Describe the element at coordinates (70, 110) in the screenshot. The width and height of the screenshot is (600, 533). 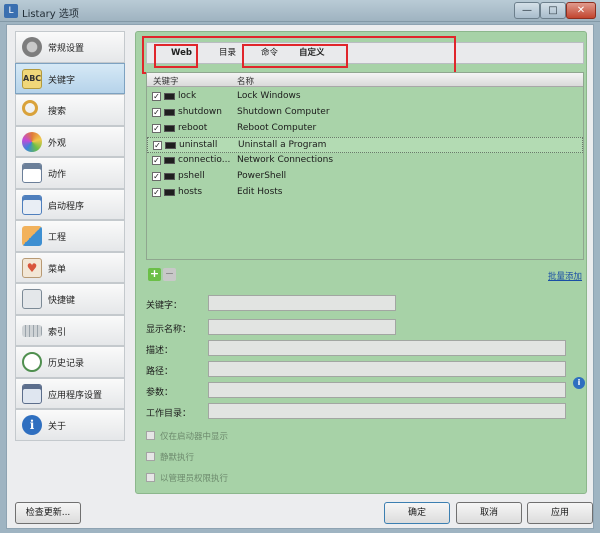
I see `sidebar-item-search: 搜索` at that location.